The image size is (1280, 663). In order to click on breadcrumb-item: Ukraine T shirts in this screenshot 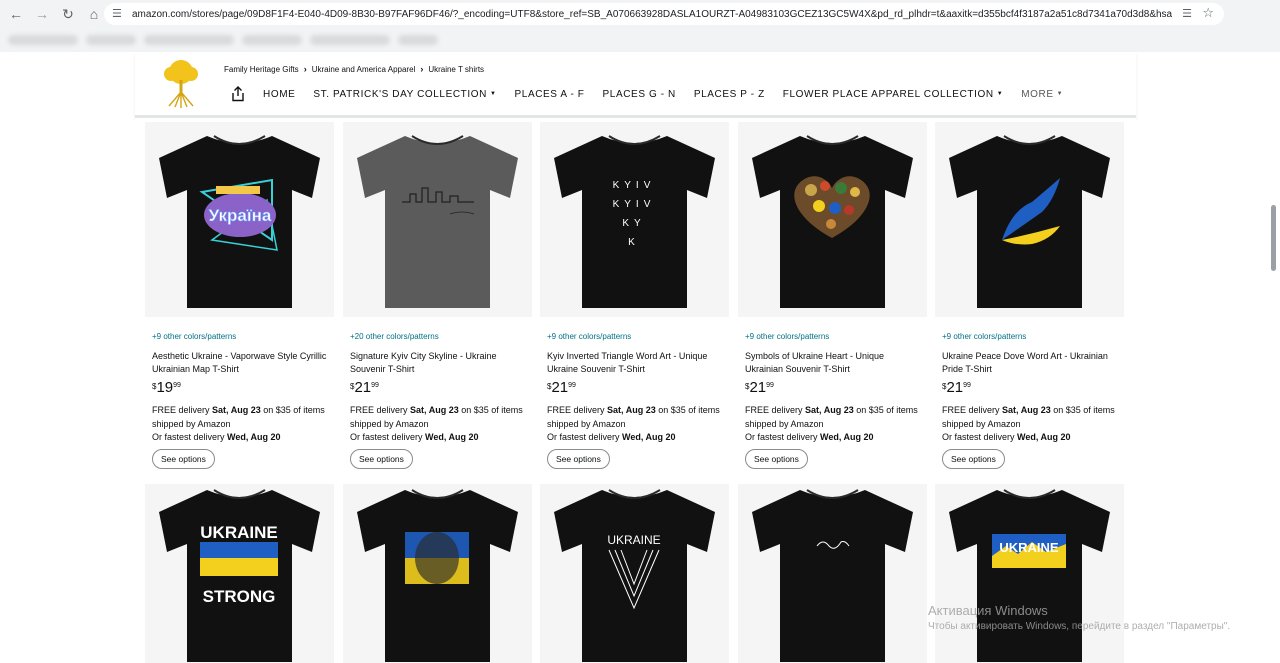, I will do `click(456, 69)`.